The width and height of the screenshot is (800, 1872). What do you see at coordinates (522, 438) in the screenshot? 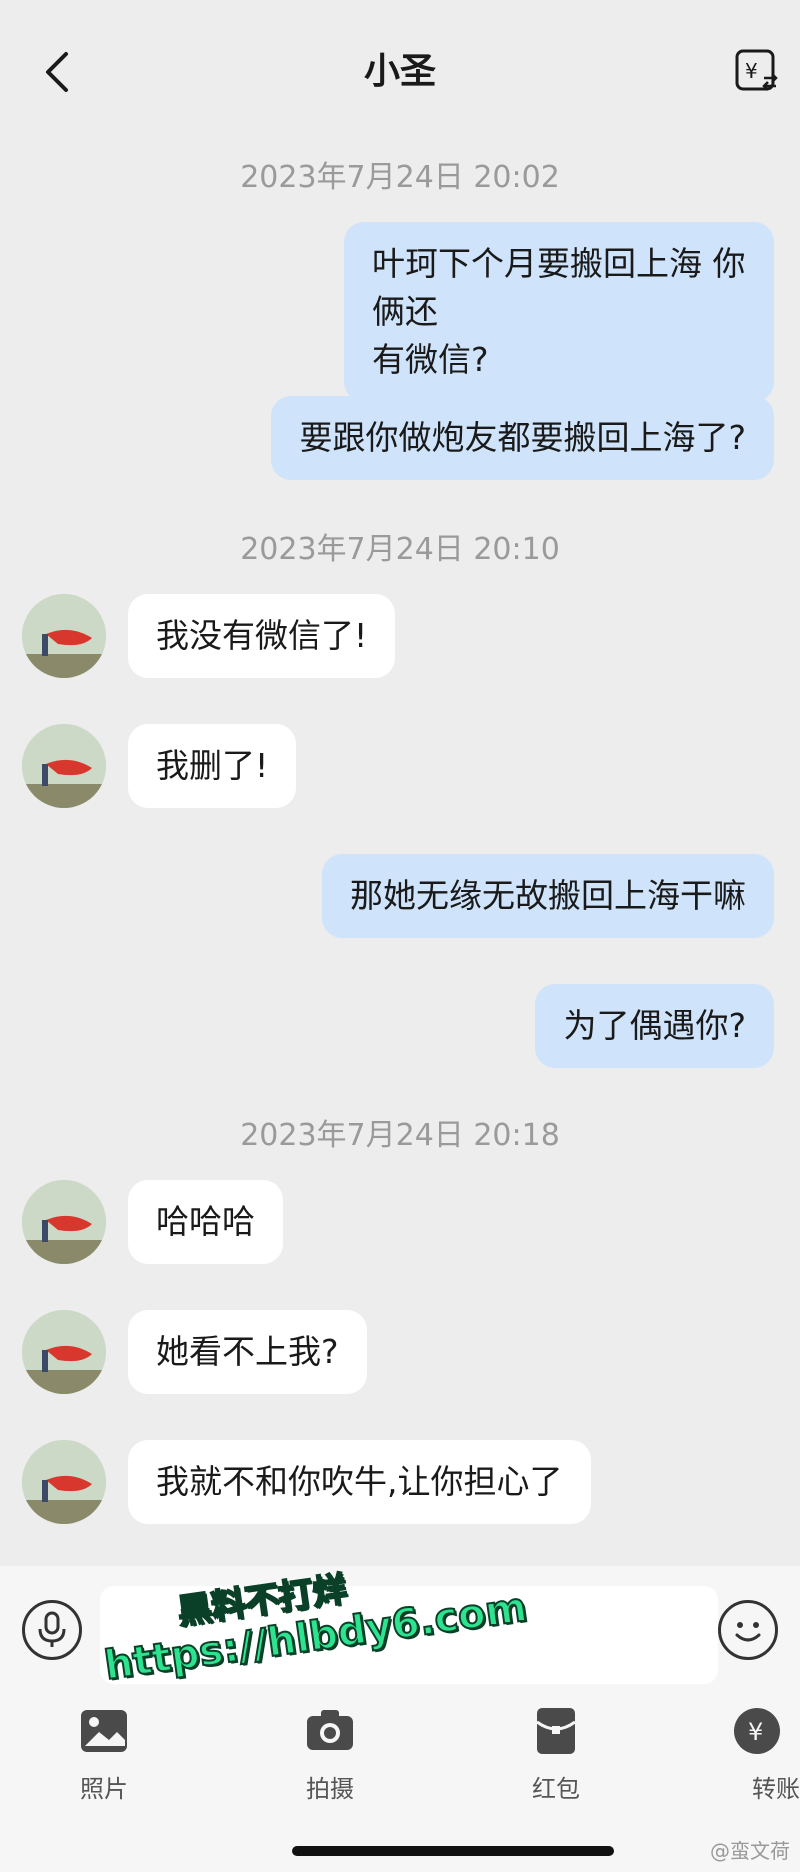
I see `outgoing-message: 要跟你做炮友都要搬回上海了?` at bounding box center [522, 438].